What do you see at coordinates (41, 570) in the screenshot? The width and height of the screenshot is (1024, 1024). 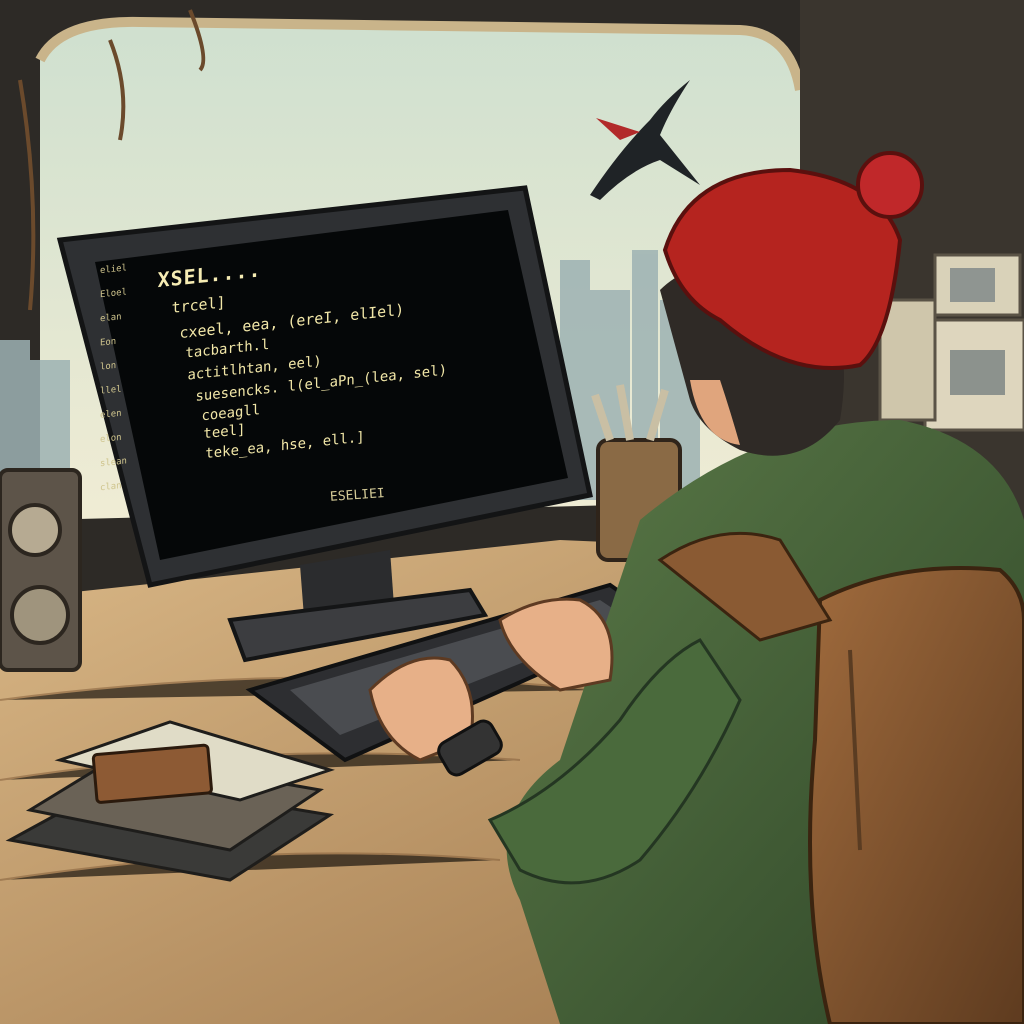 I see `speaker` at bounding box center [41, 570].